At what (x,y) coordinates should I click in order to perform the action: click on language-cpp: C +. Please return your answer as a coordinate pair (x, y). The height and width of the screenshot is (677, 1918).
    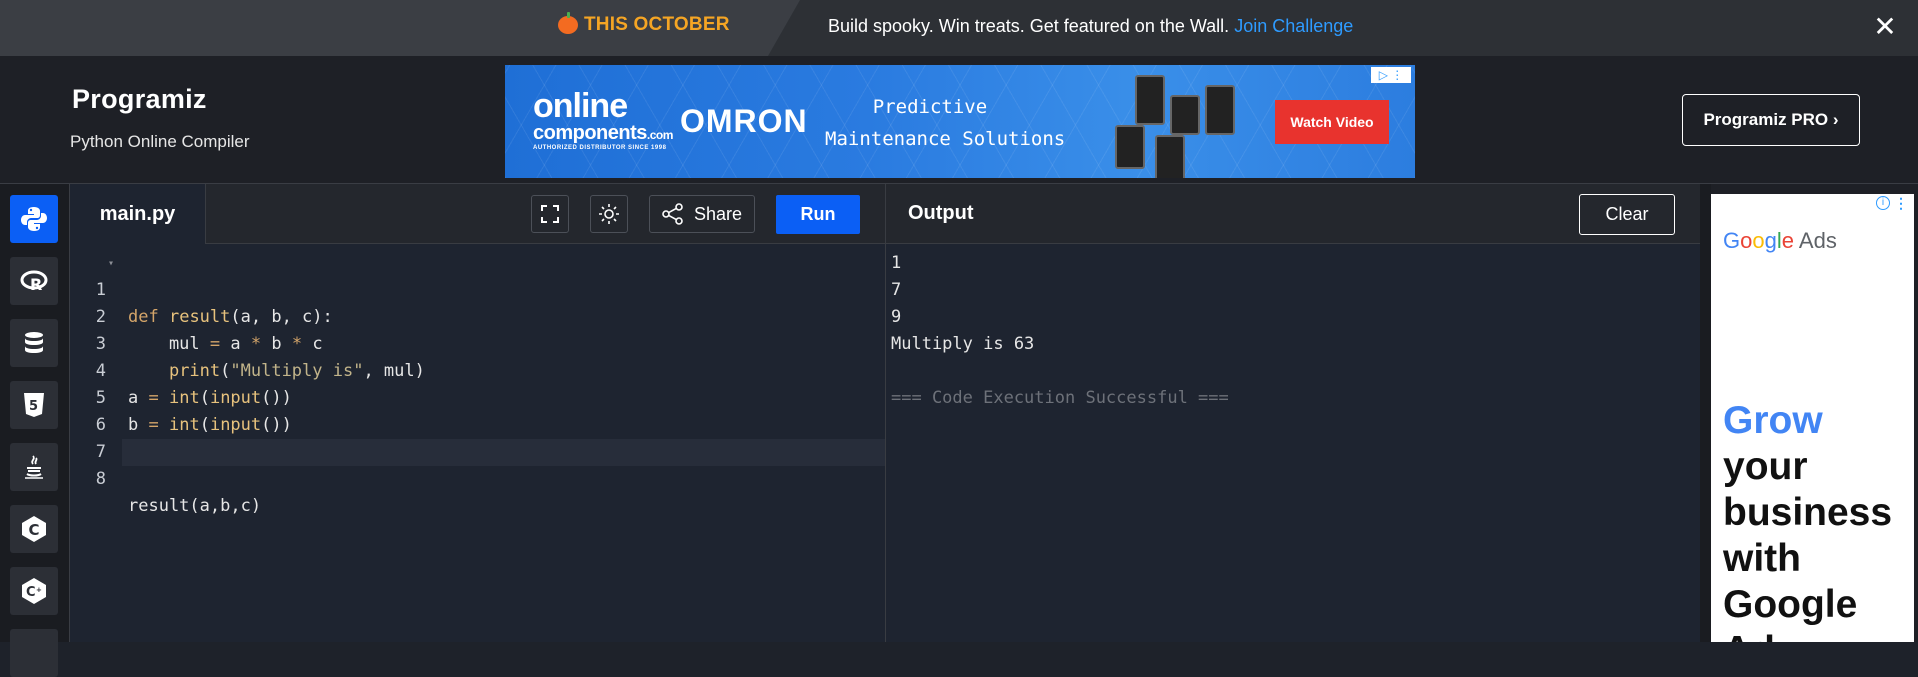
    Looking at the image, I should click on (34, 591).